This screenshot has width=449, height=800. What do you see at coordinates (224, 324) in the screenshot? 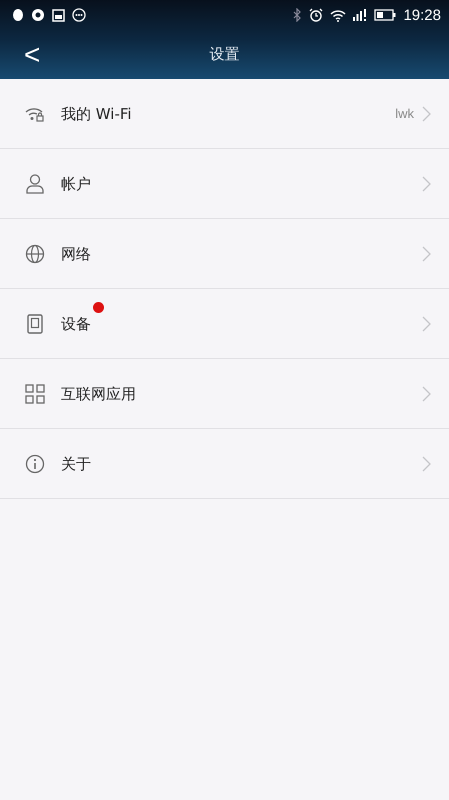
I see `settings-item: 设备` at bounding box center [224, 324].